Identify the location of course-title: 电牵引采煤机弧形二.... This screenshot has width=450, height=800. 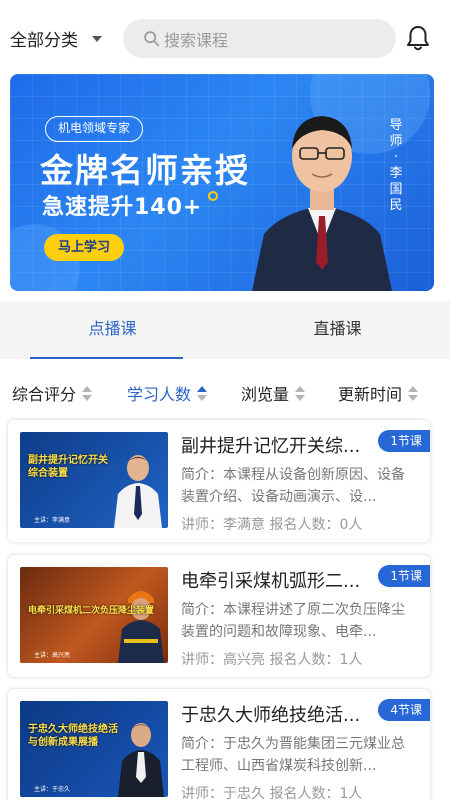
(271, 581).